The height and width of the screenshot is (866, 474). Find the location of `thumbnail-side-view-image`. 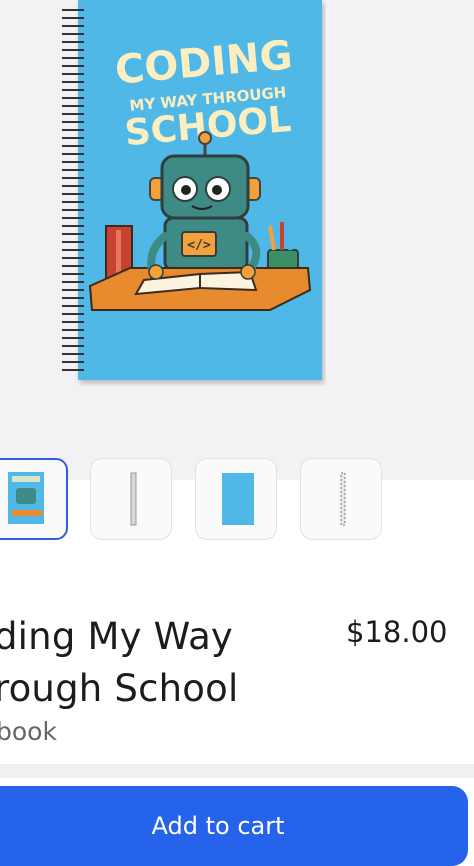

thumbnail-side-view-image is located at coordinates (133, 499).